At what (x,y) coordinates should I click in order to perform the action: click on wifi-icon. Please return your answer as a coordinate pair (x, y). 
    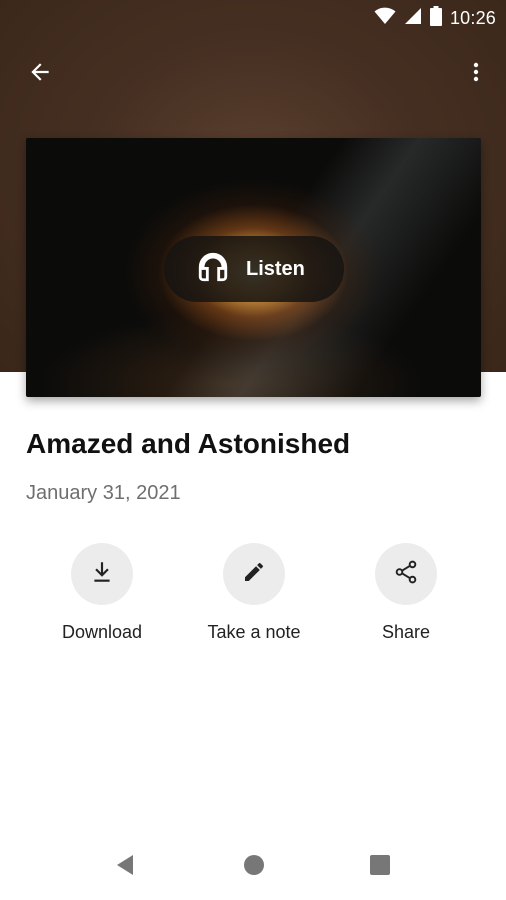
    Looking at the image, I should click on (385, 18).